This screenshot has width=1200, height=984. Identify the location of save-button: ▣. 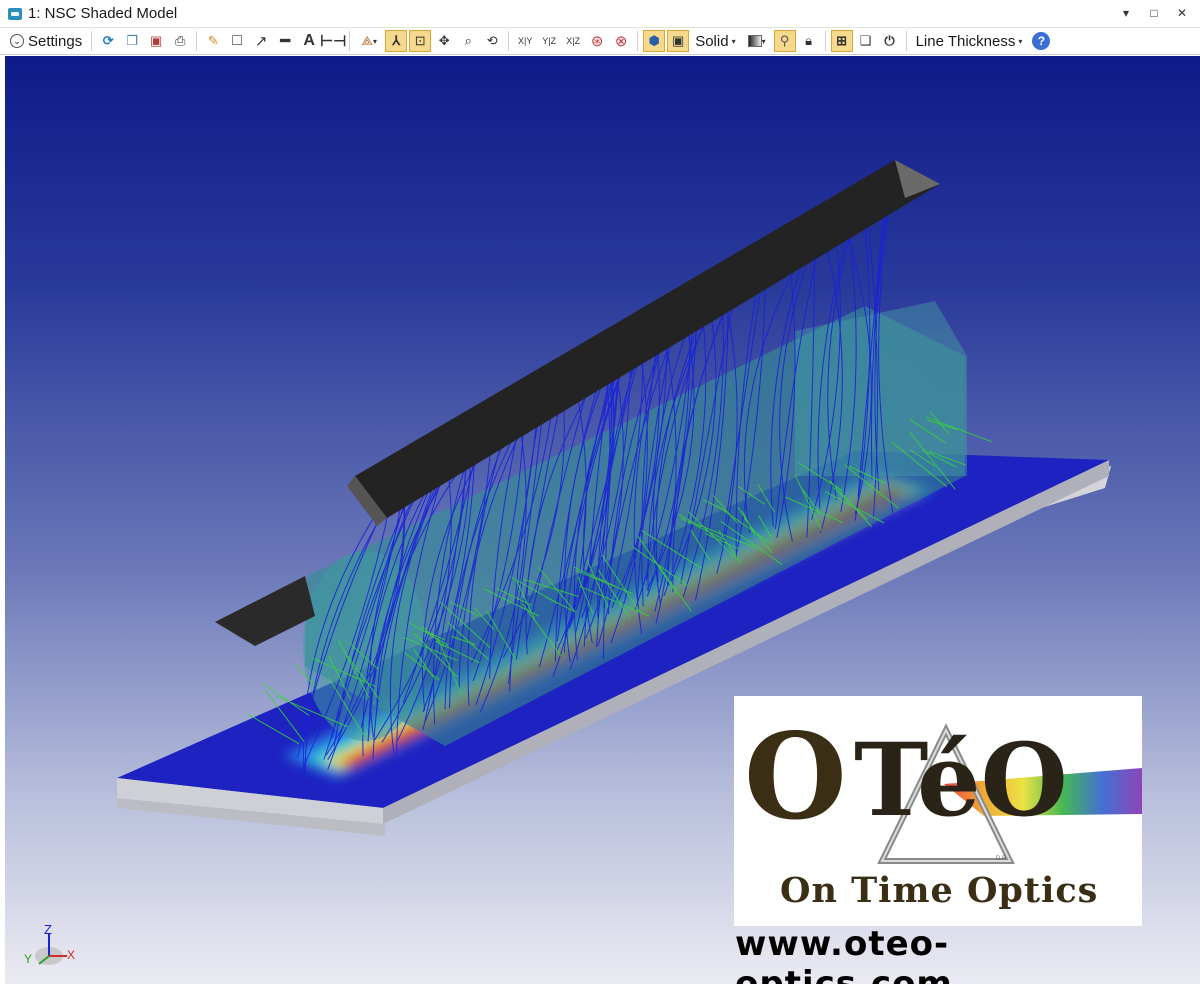
(156, 41).